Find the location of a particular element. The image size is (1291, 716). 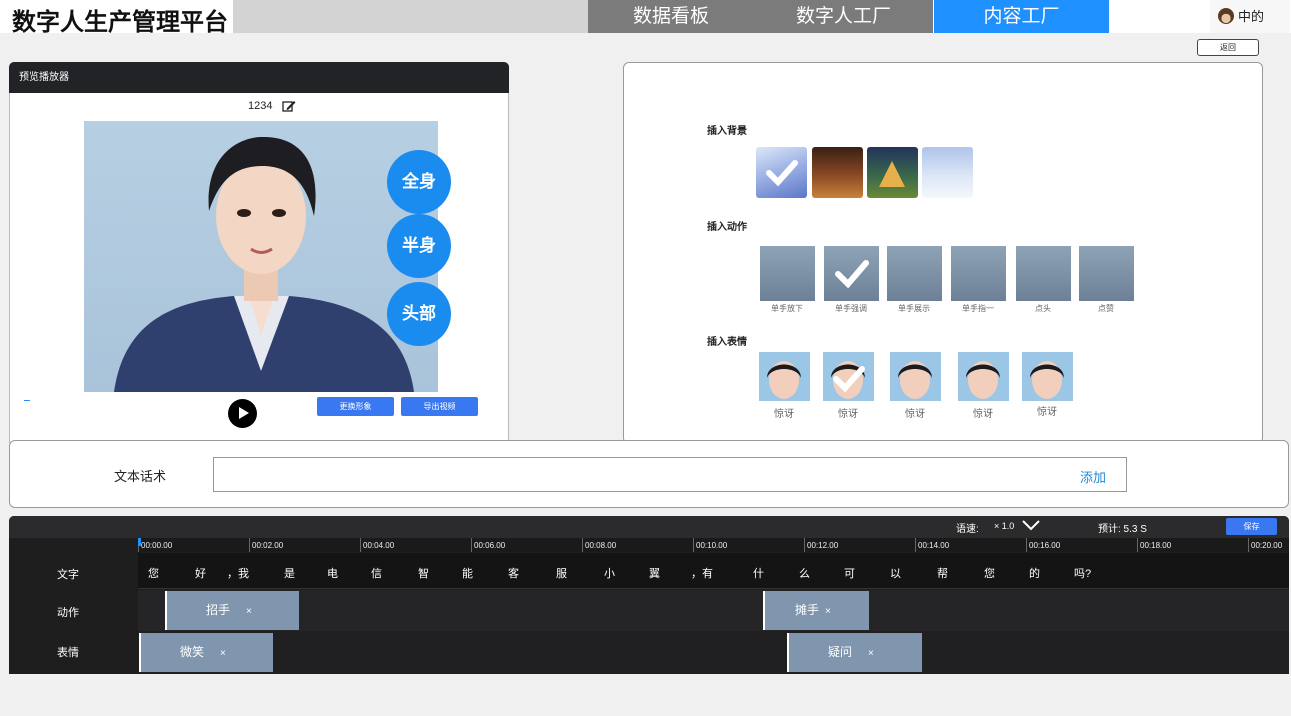

action-caption: 单手指一 is located at coordinates (978, 308).